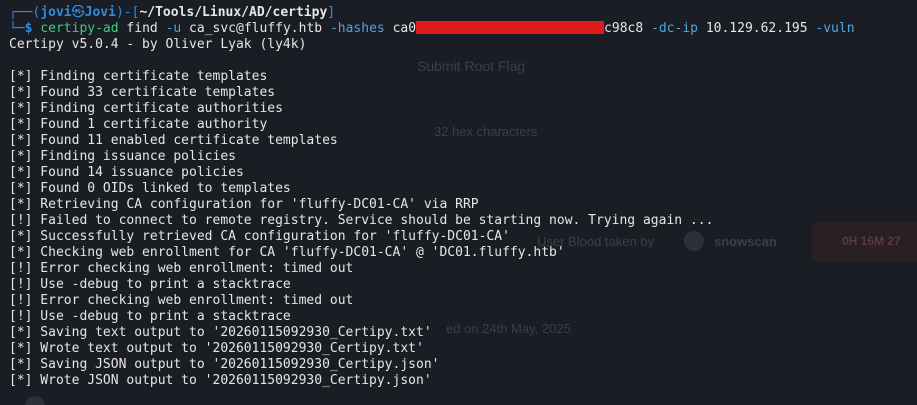 The image size is (917, 405). What do you see at coordinates (138, 124) in the screenshot?
I see `output-line: [*] Found 1 certificate authority` at bounding box center [138, 124].